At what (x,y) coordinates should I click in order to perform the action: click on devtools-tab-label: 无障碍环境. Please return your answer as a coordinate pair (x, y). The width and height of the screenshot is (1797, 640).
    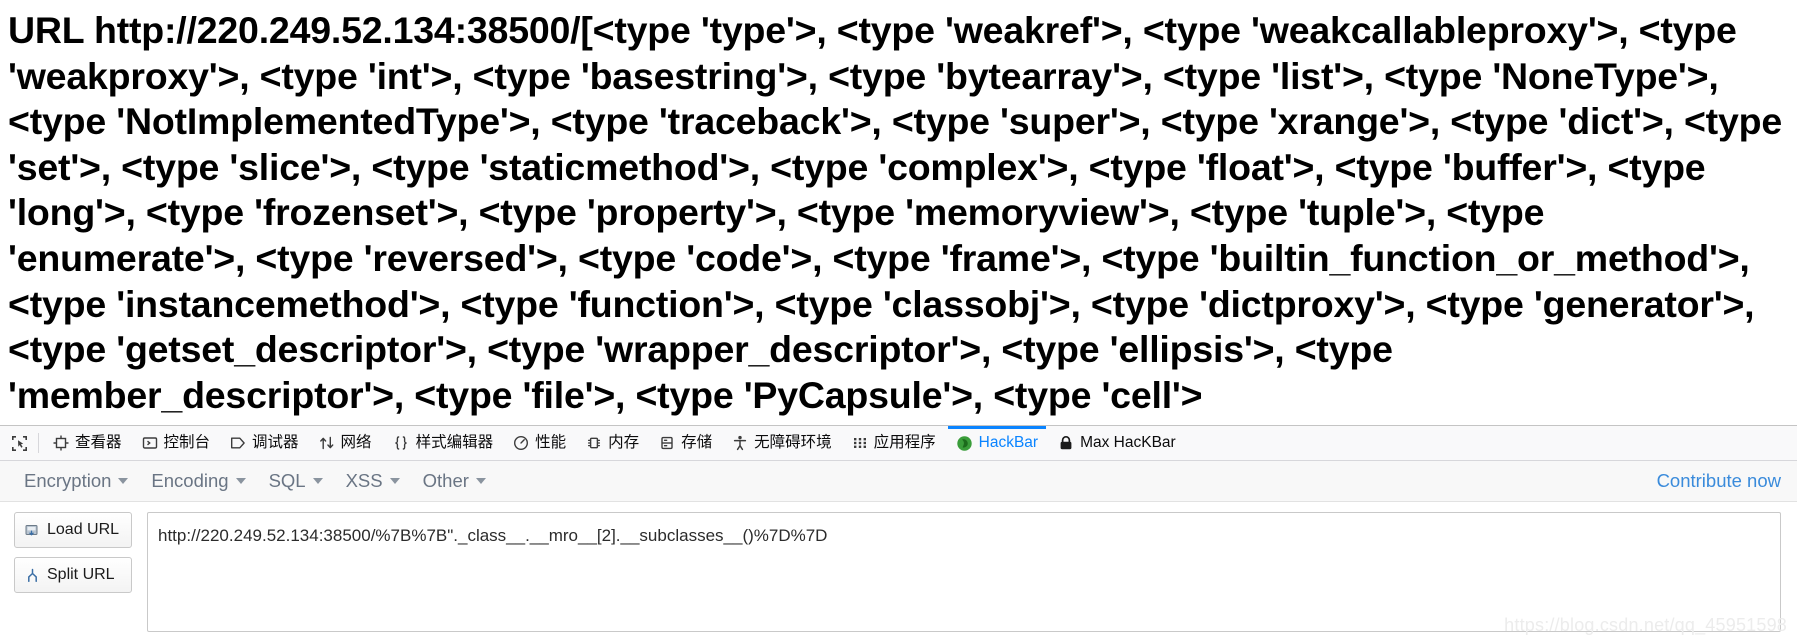
    Looking at the image, I should click on (793, 443).